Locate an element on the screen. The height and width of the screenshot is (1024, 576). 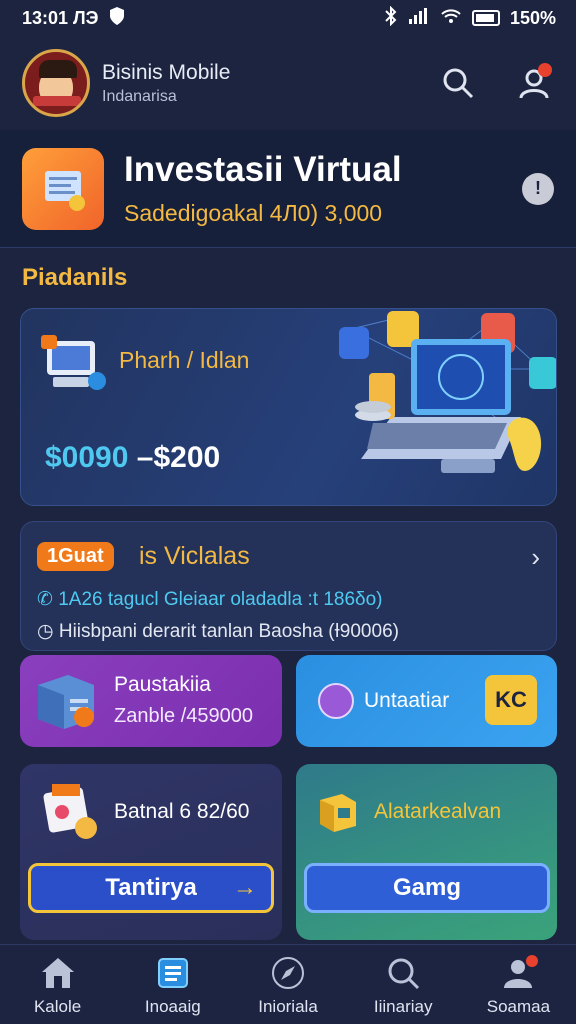
box-icon is located at coordinates (338, 814).